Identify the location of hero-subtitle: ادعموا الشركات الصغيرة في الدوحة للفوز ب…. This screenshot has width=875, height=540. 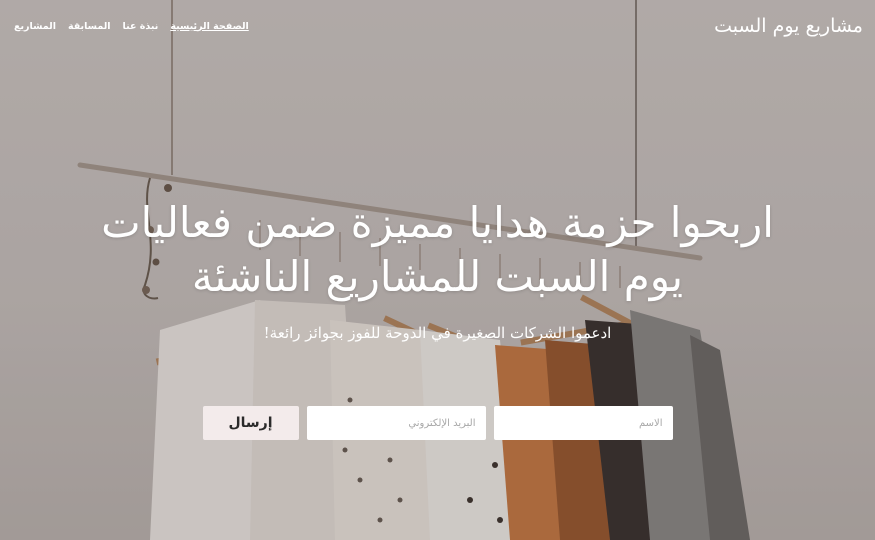
(437, 333).